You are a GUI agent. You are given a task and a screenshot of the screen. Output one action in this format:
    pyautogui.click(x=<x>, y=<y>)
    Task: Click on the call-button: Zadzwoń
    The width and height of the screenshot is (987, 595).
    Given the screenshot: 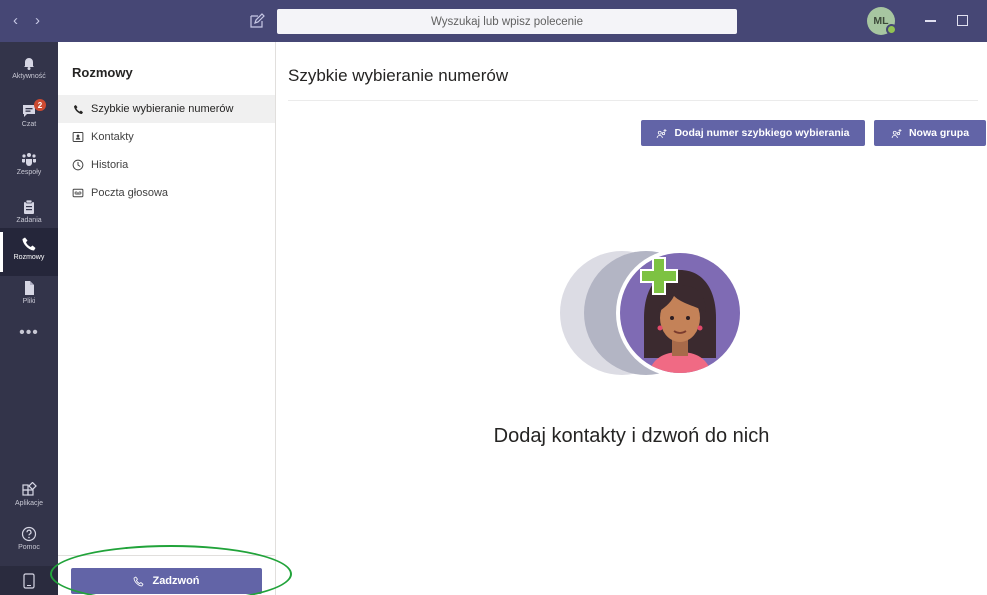 What is the action you would take?
    pyautogui.click(x=166, y=581)
    